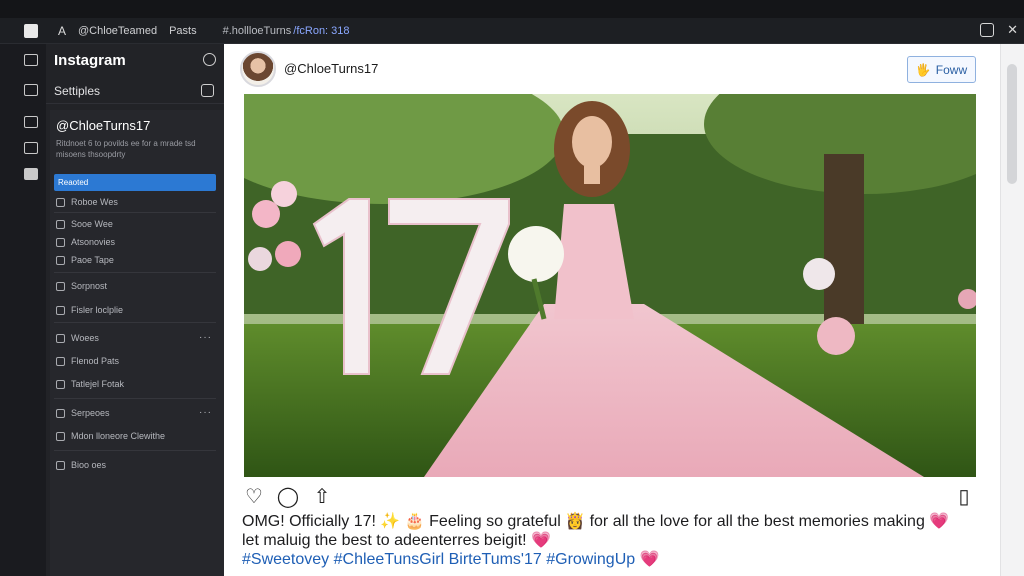  Describe the element at coordinates (136, 260) in the screenshot. I see `sidebar-item: Paoe Tape` at that location.